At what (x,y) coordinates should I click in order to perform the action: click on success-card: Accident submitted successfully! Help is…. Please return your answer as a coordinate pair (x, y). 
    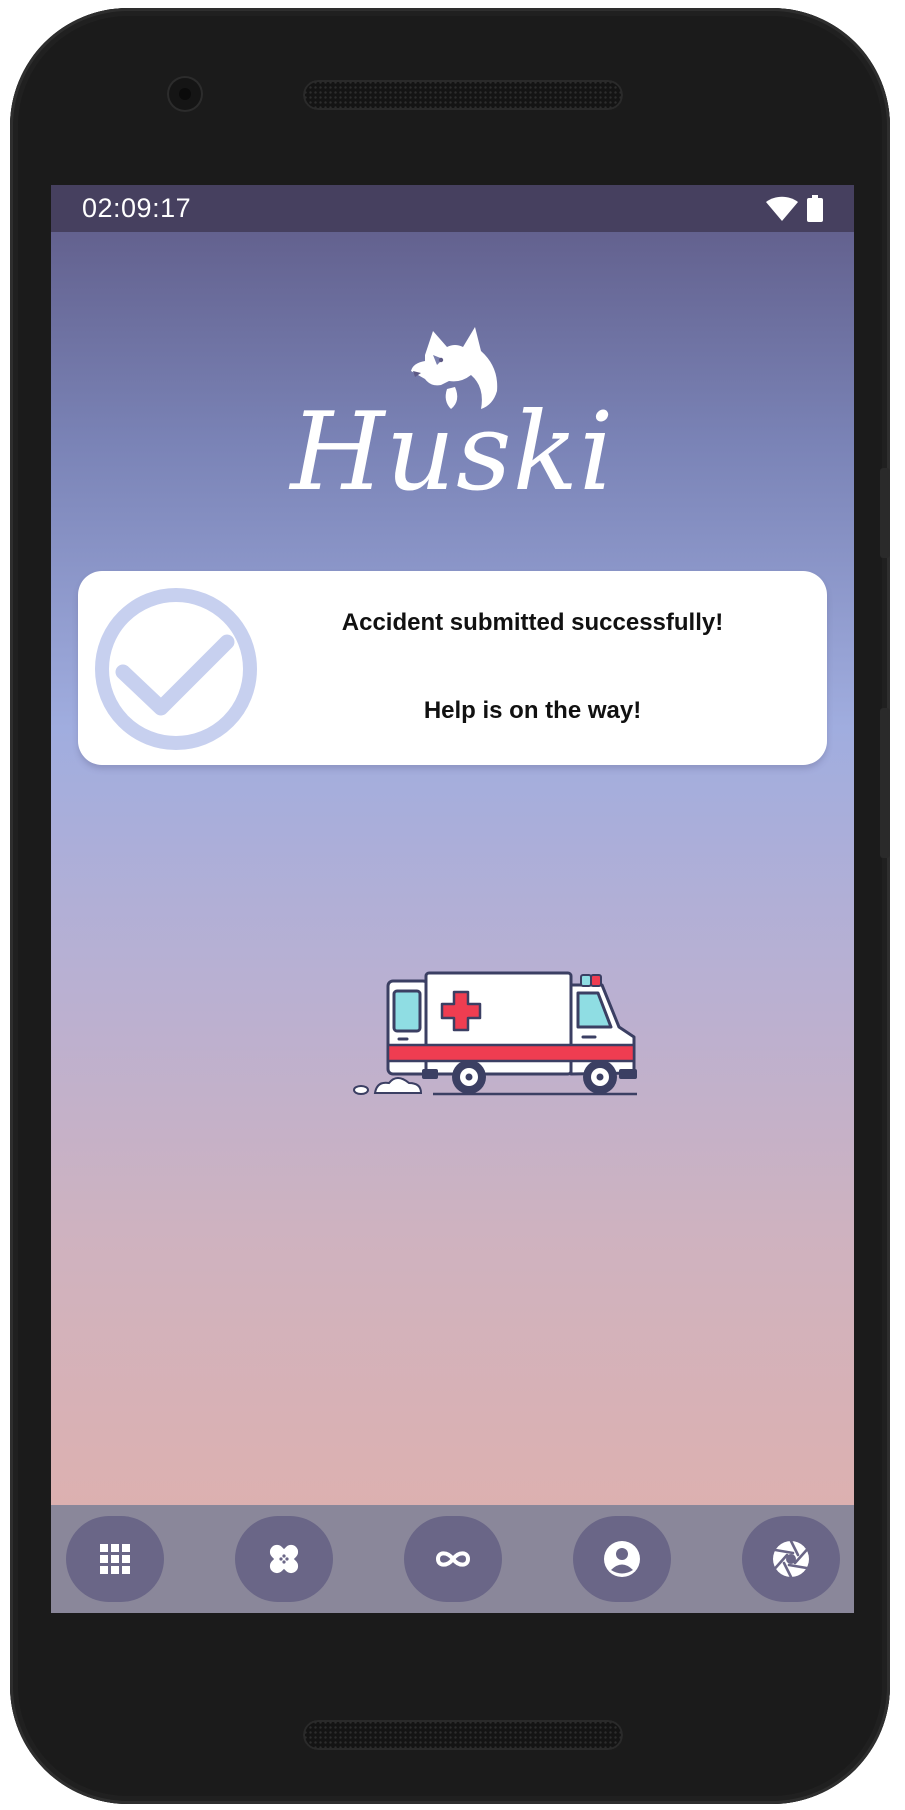
    Looking at the image, I should click on (452, 668).